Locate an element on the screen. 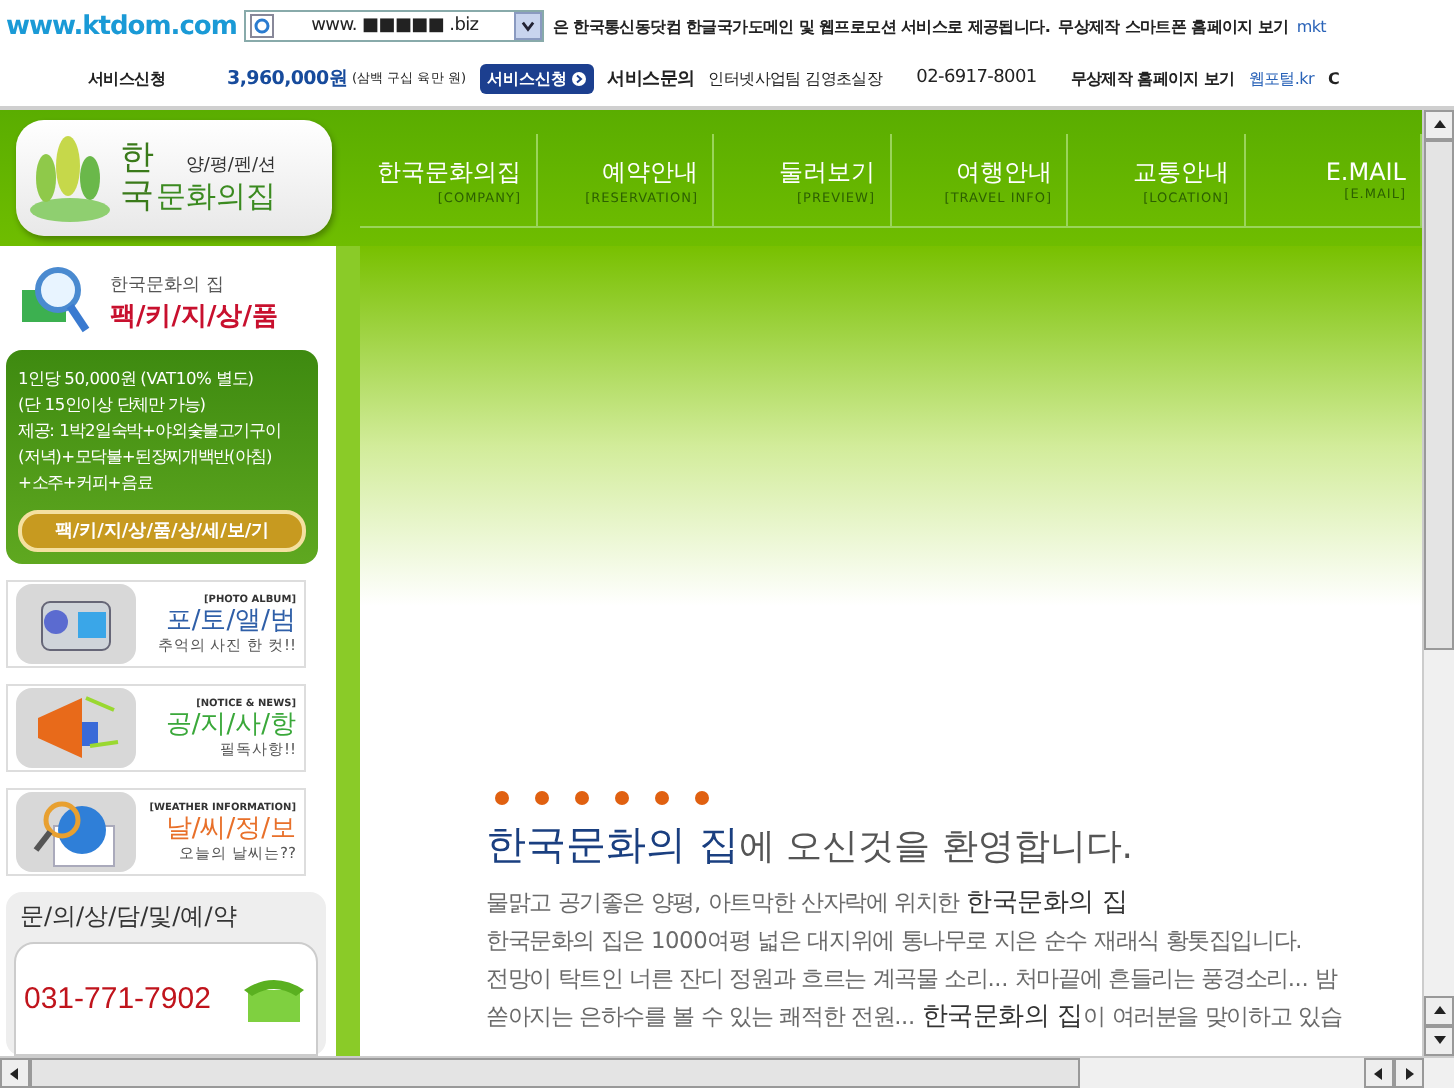 The height and width of the screenshot is (1090, 1454). arrow-circle-icon is located at coordinates (578, 78).